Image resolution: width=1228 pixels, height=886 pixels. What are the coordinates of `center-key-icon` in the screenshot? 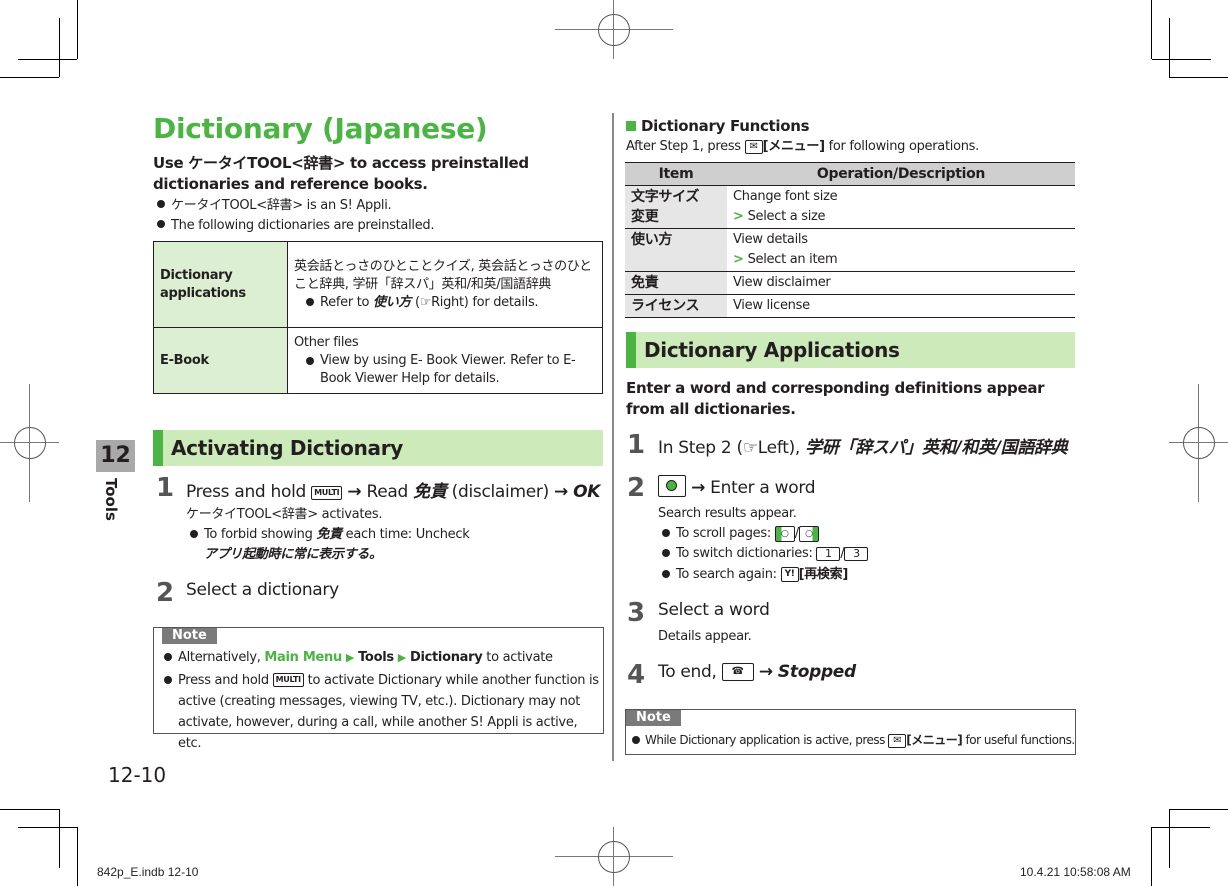 It's located at (672, 486).